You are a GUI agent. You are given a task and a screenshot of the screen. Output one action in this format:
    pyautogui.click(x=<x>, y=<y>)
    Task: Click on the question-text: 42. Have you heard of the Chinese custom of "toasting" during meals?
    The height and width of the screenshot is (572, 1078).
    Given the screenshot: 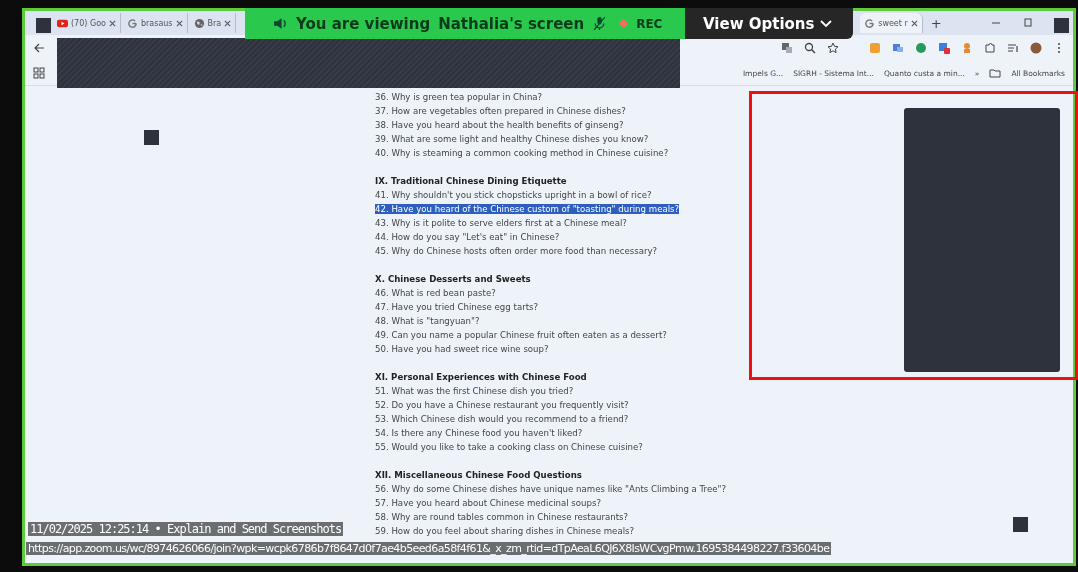 What is the action you would take?
    pyautogui.click(x=527, y=209)
    